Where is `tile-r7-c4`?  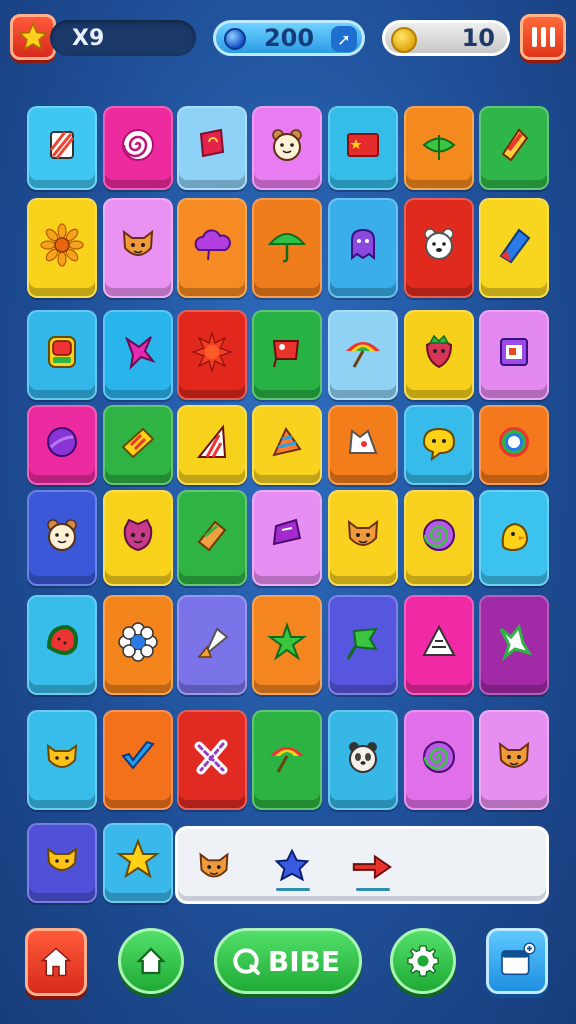 tile-r7-c4 is located at coordinates (287, 760).